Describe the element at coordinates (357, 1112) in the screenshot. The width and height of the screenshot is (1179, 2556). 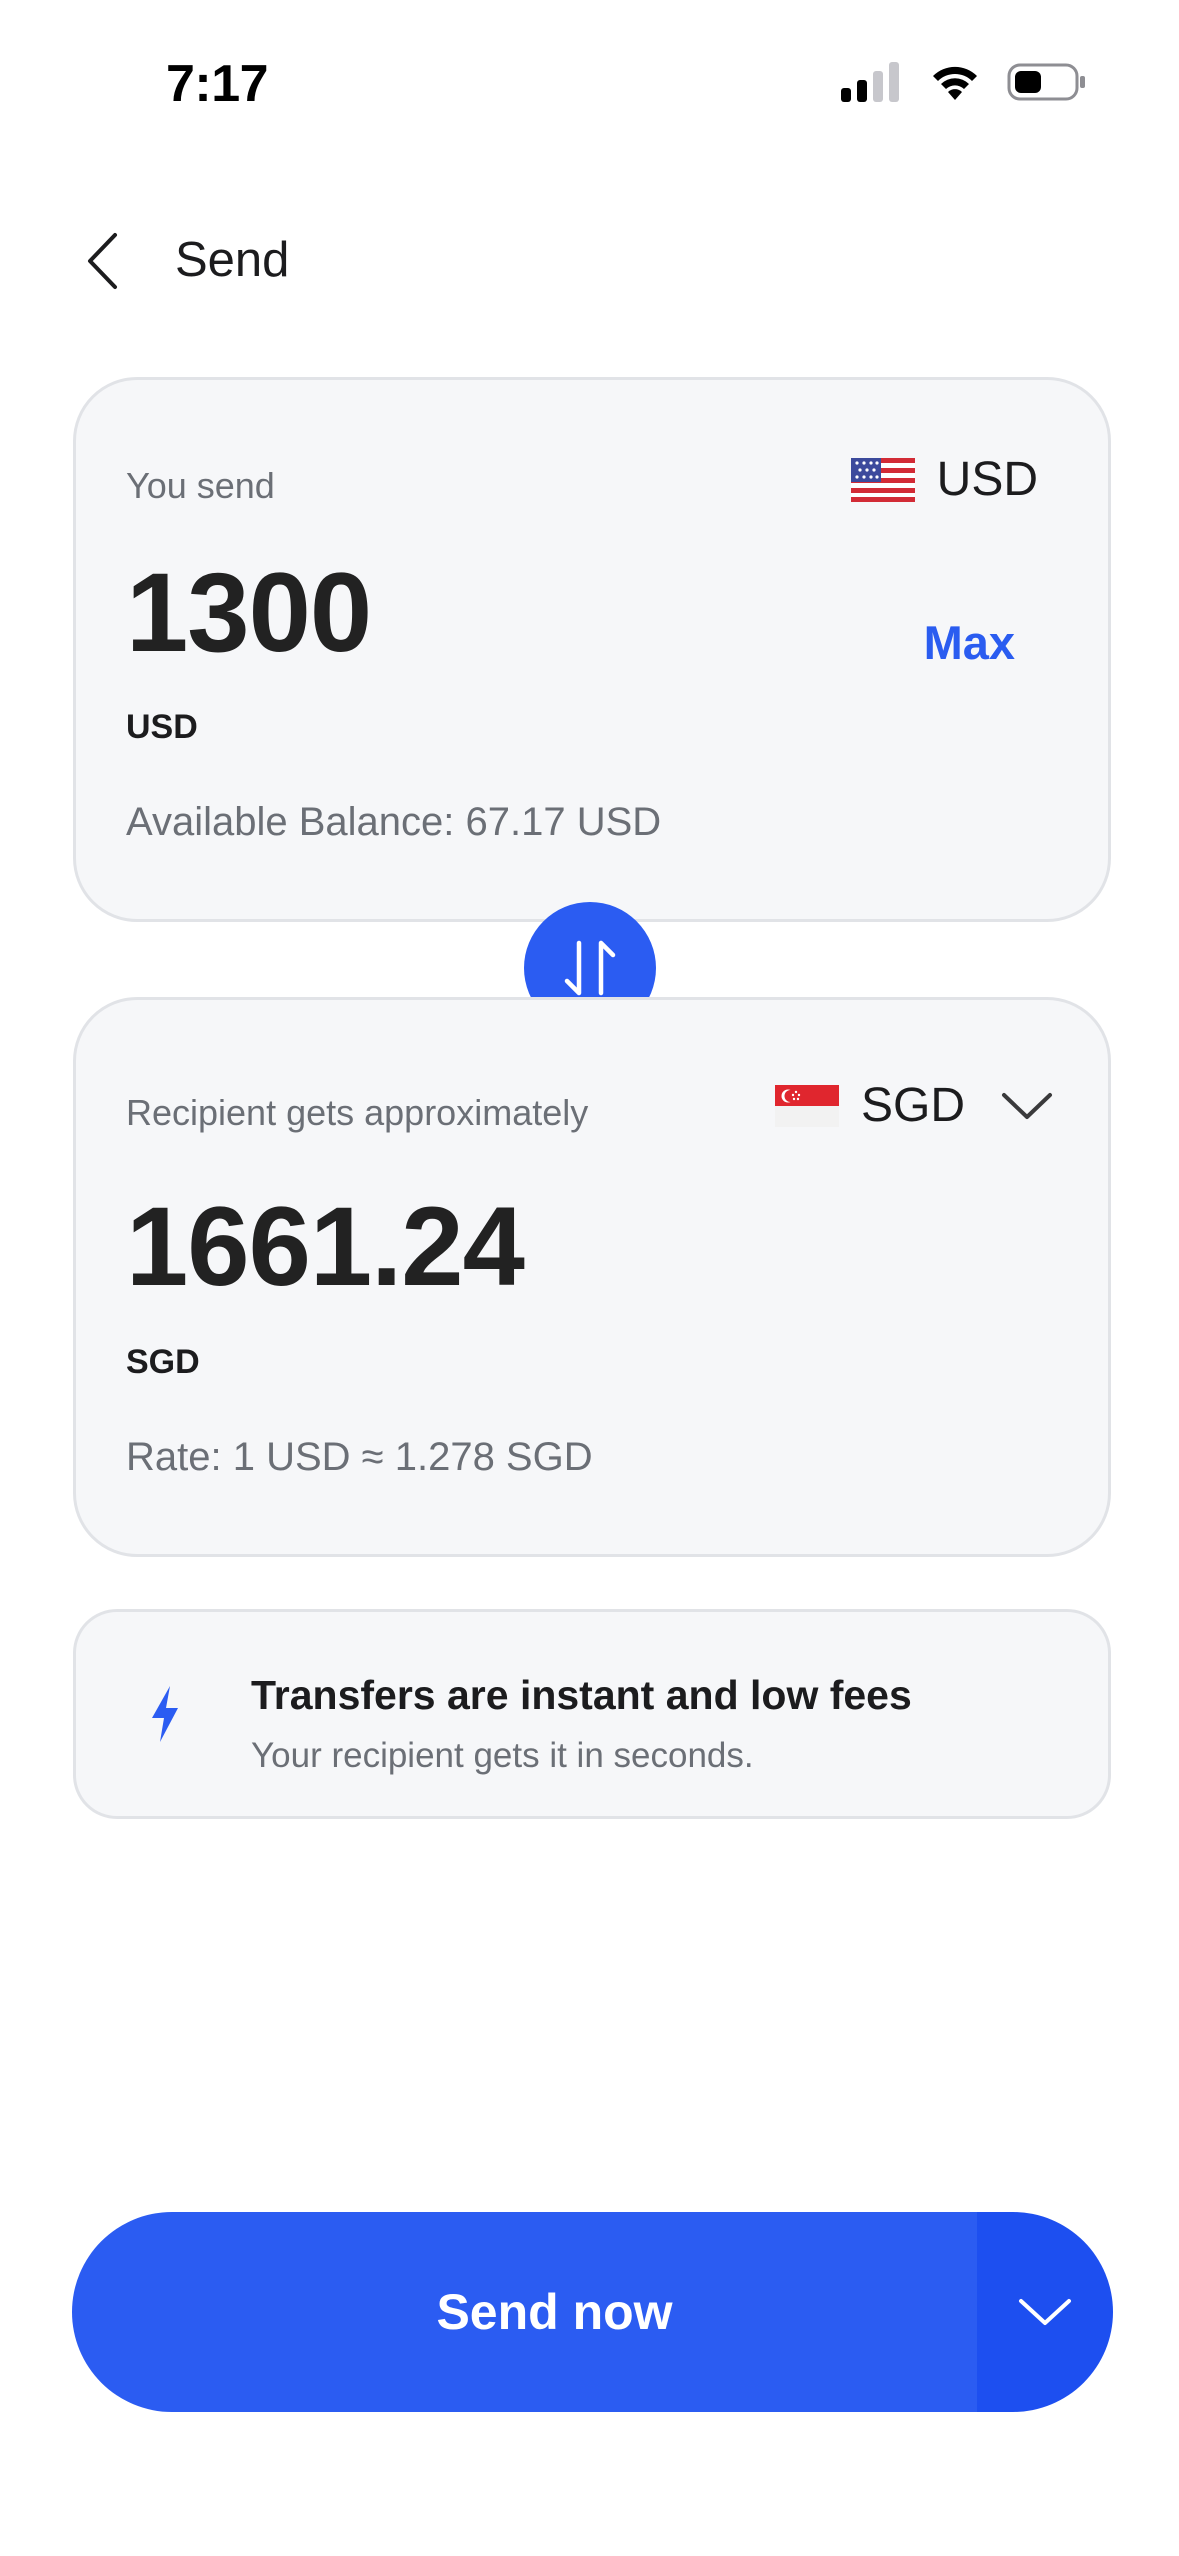
I see `receive-label: Recipient gets approximately` at that location.